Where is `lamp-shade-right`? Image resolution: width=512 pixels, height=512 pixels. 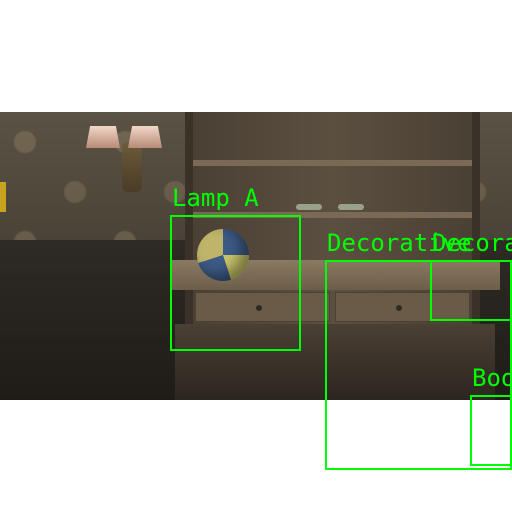
lamp-shade-right is located at coordinates (145, 137).